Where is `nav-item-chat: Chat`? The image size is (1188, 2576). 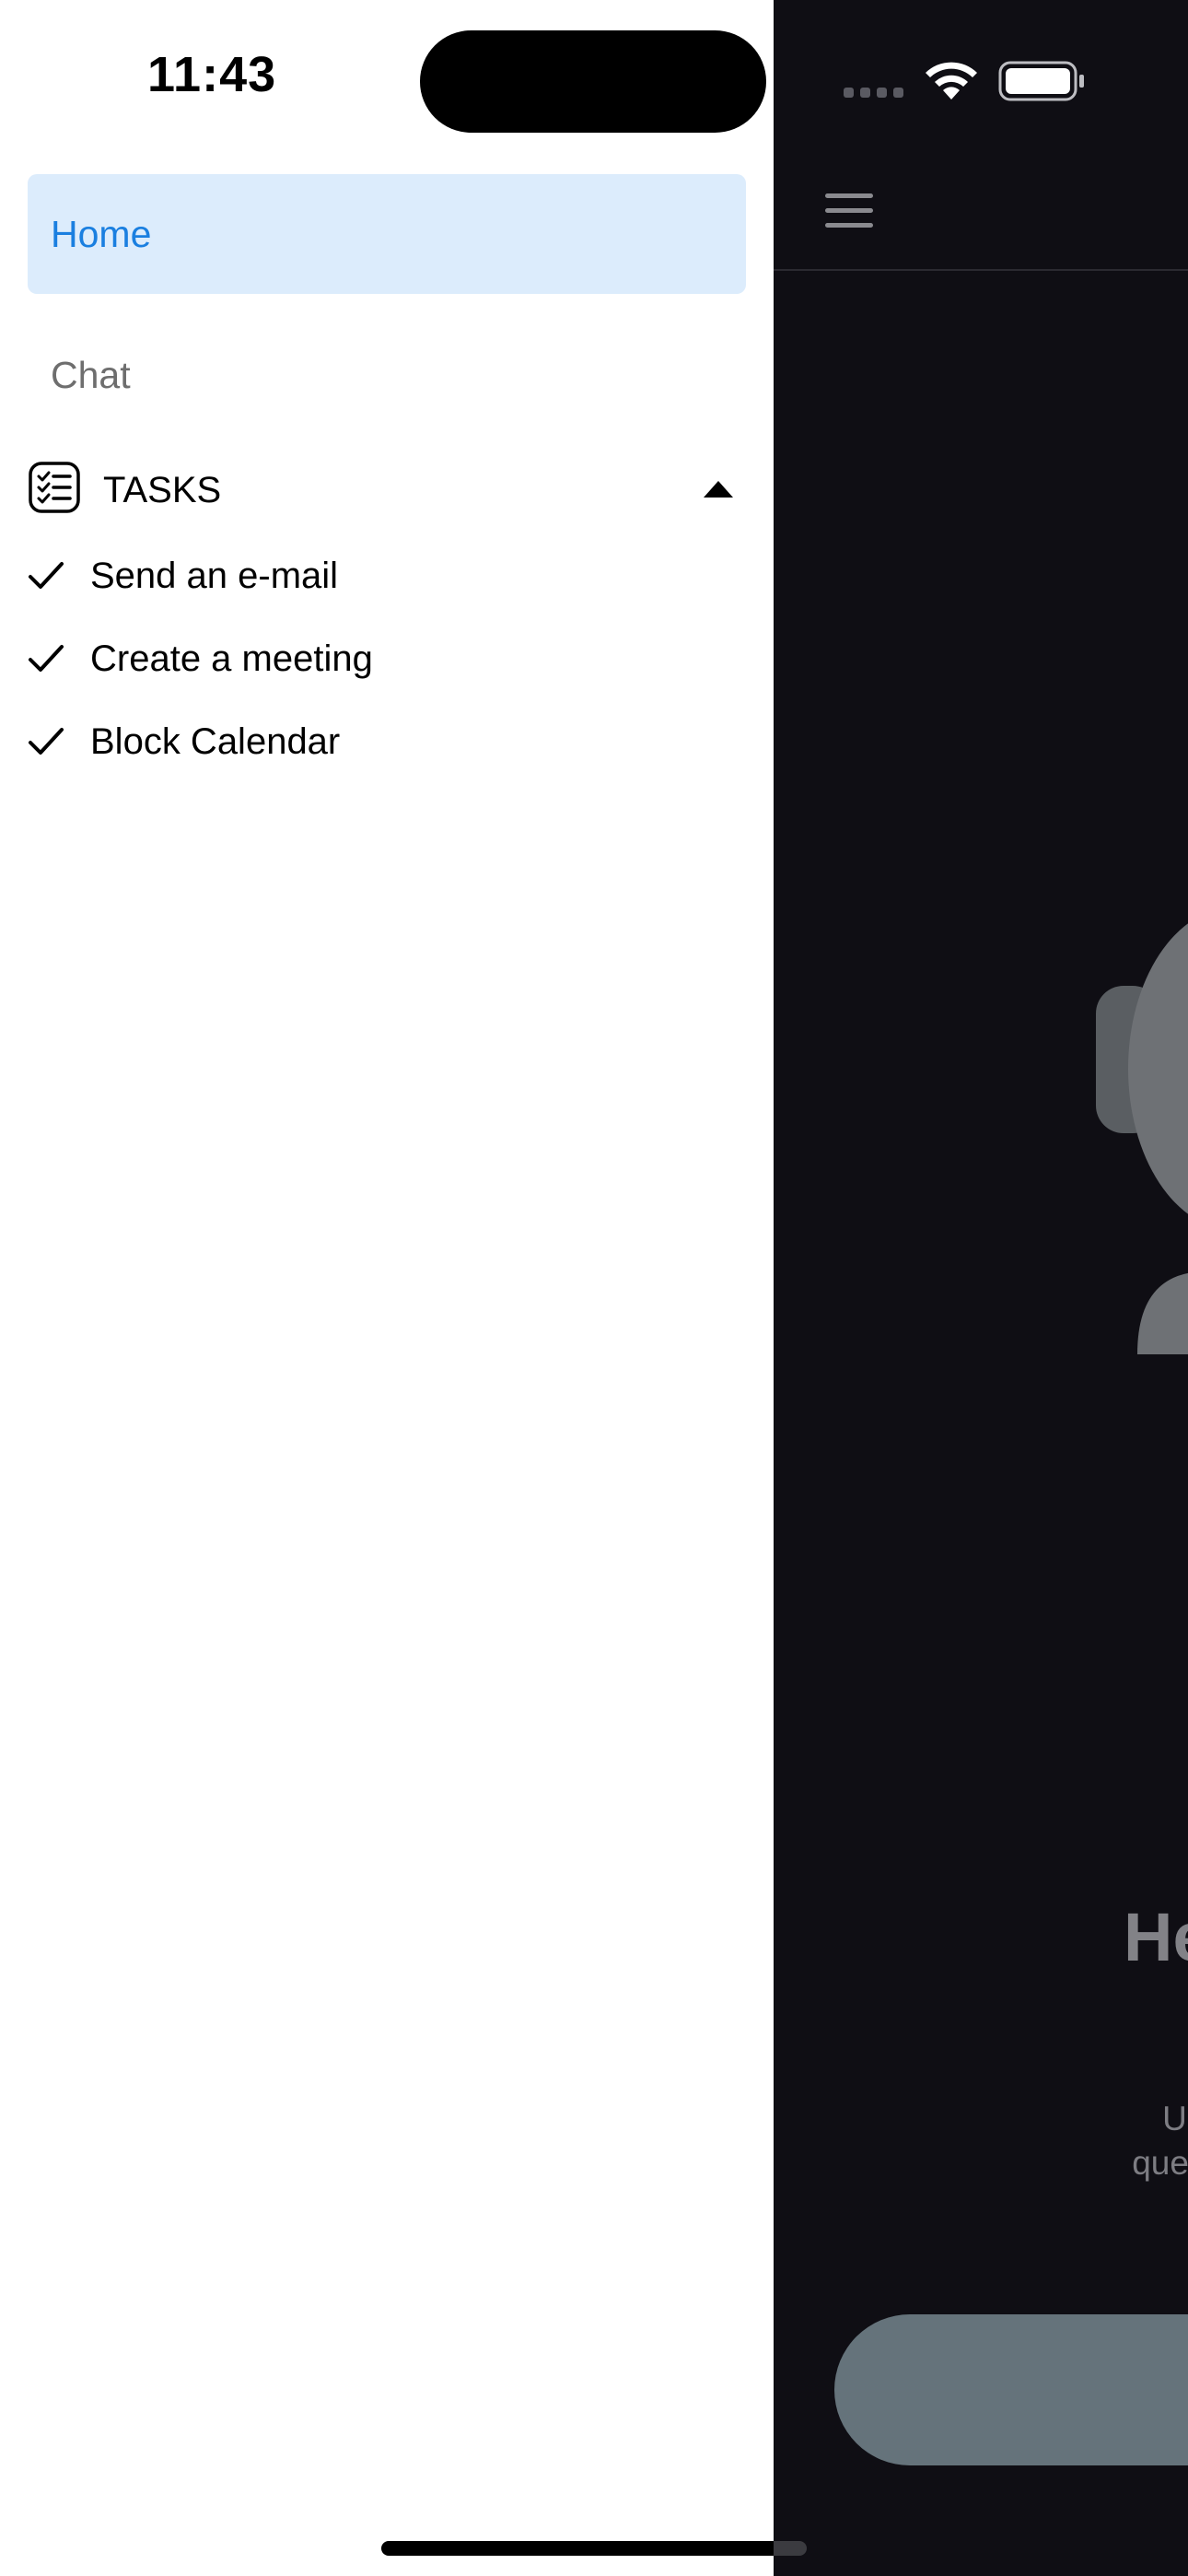 nav-item-chat: Chat is located at coordinates (387, 375).